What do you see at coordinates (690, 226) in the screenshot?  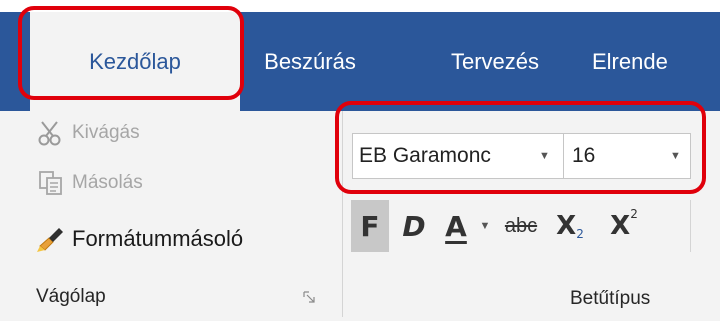 I see `button-separator` at bounding box center [690, 226].